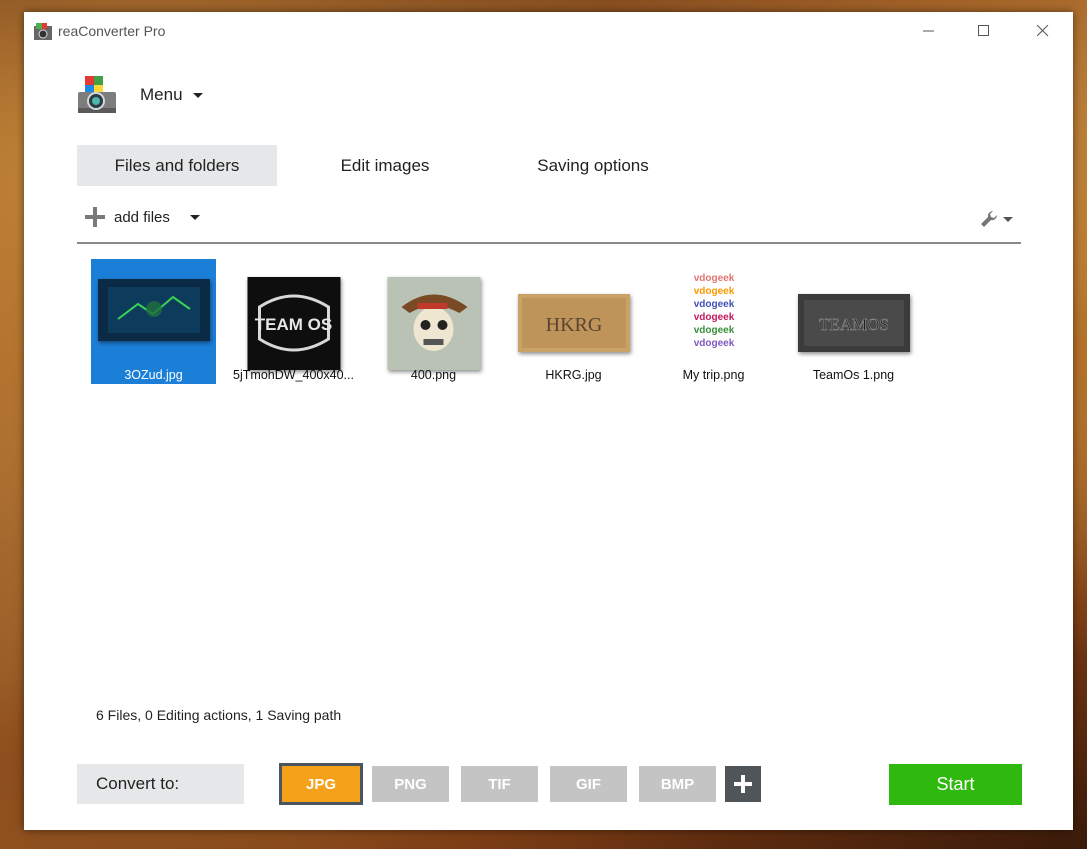 The width and height of the screenshot is (1087, 849). I want to click on maximize-button, so click(984, 31).